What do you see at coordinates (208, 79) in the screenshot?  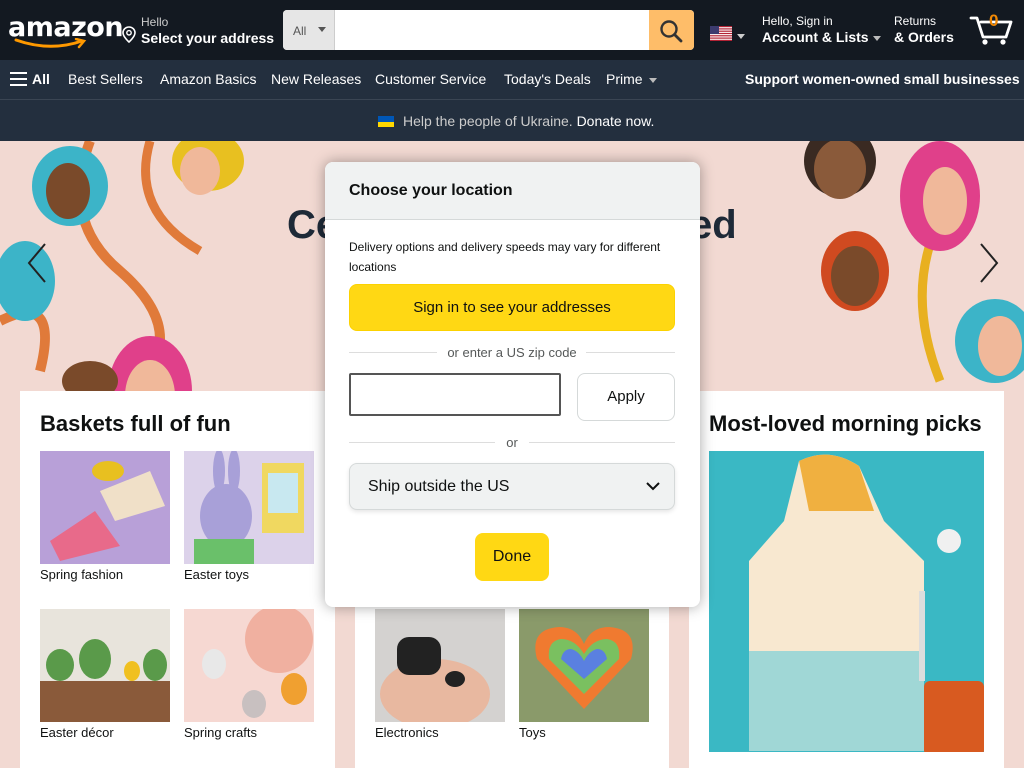 I see `nav-amazon-basics: Amazon Basics` at bounding box center [208, 79].